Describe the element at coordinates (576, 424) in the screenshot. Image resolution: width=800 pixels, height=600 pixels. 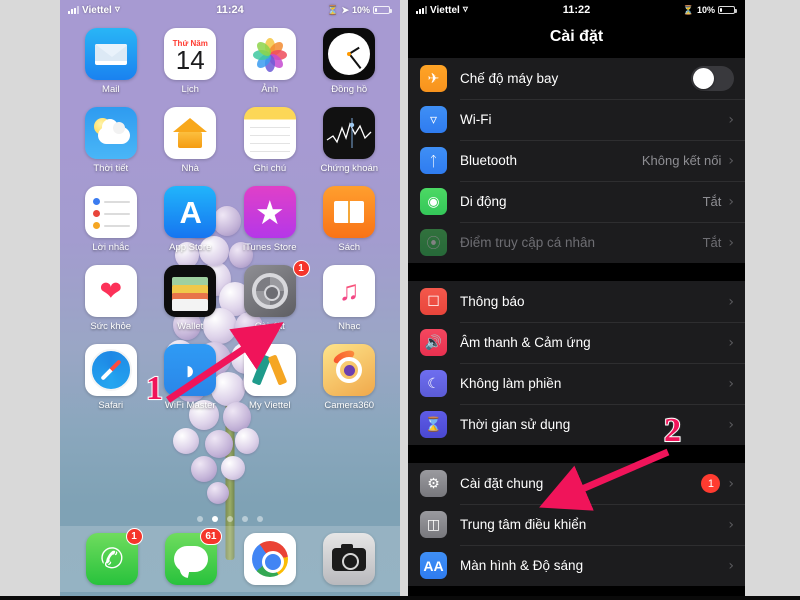
I see `settings-row-screen-time: ⌛ Thời gian sử dụng ›` at that location.